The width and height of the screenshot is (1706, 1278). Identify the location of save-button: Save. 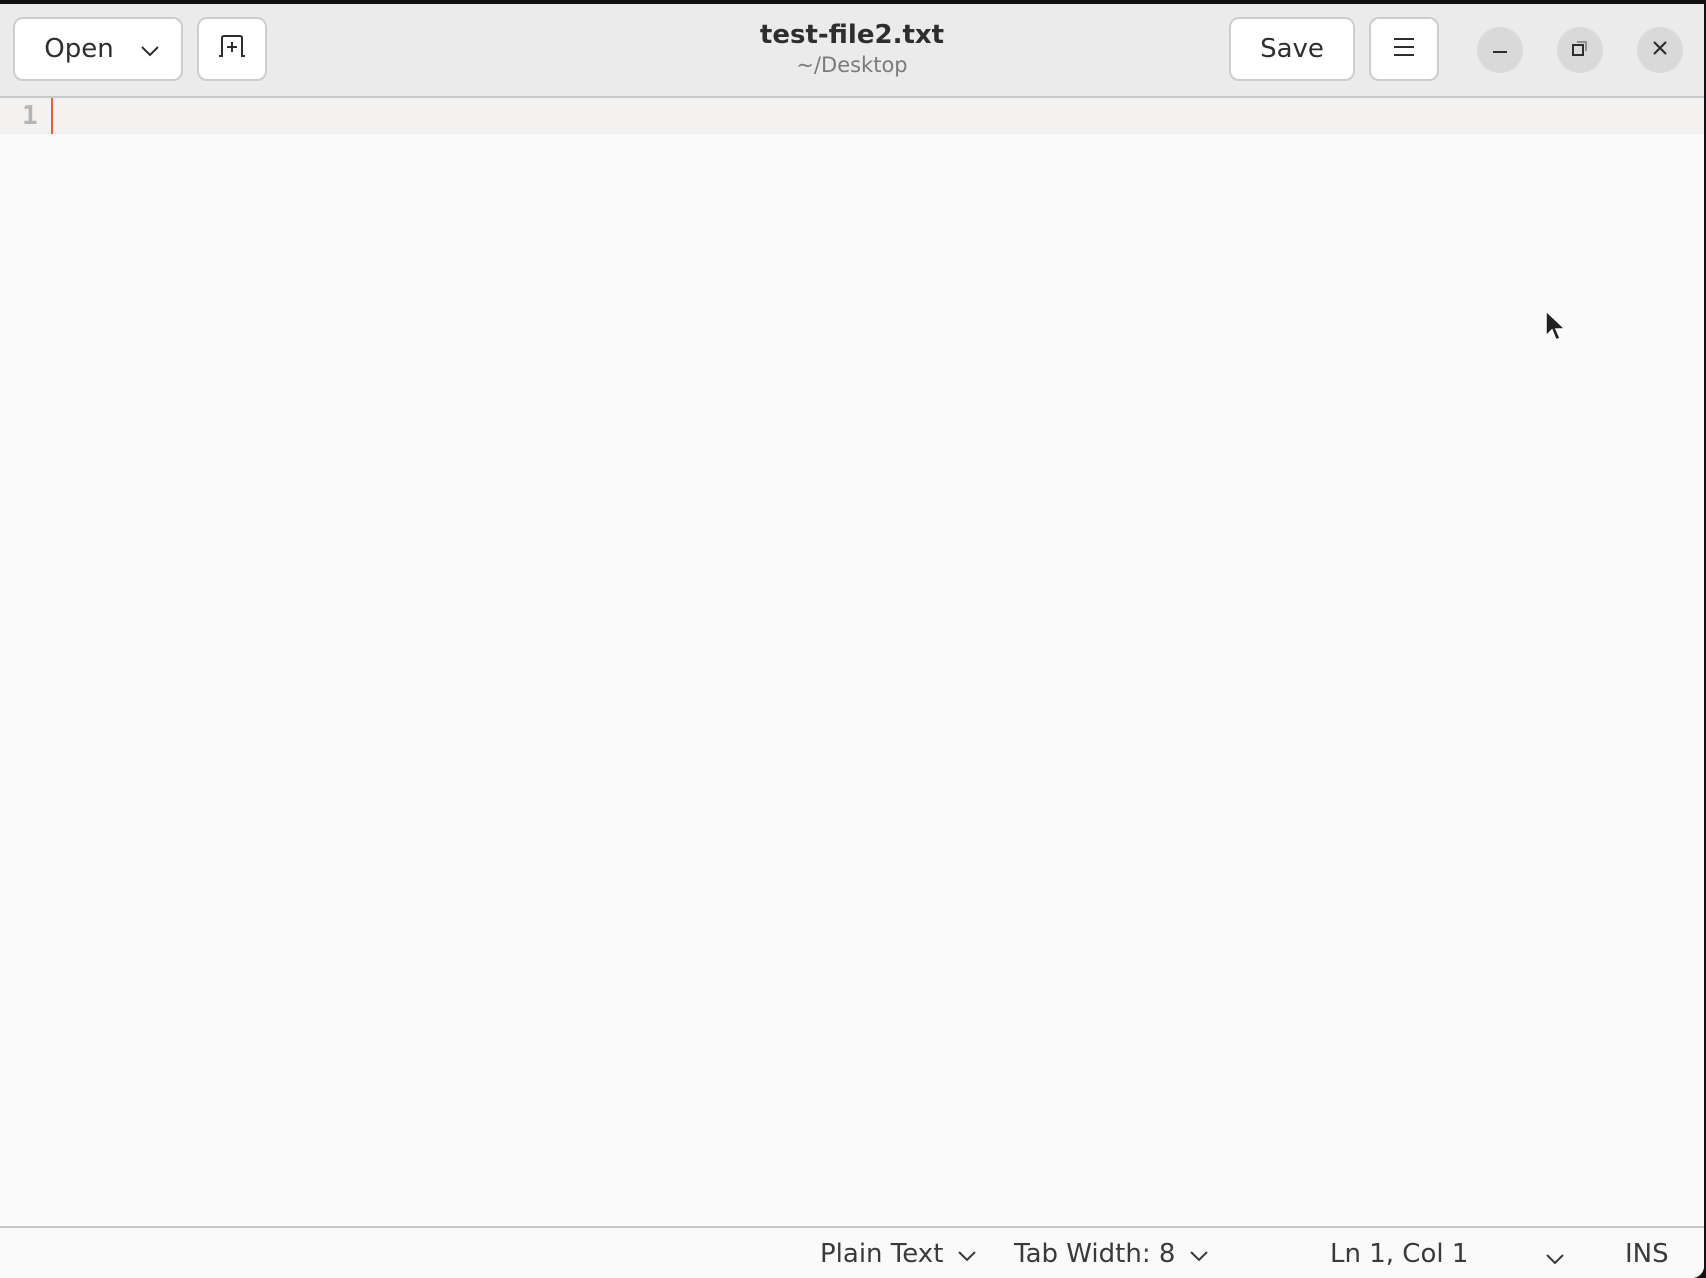
(1292, 49).